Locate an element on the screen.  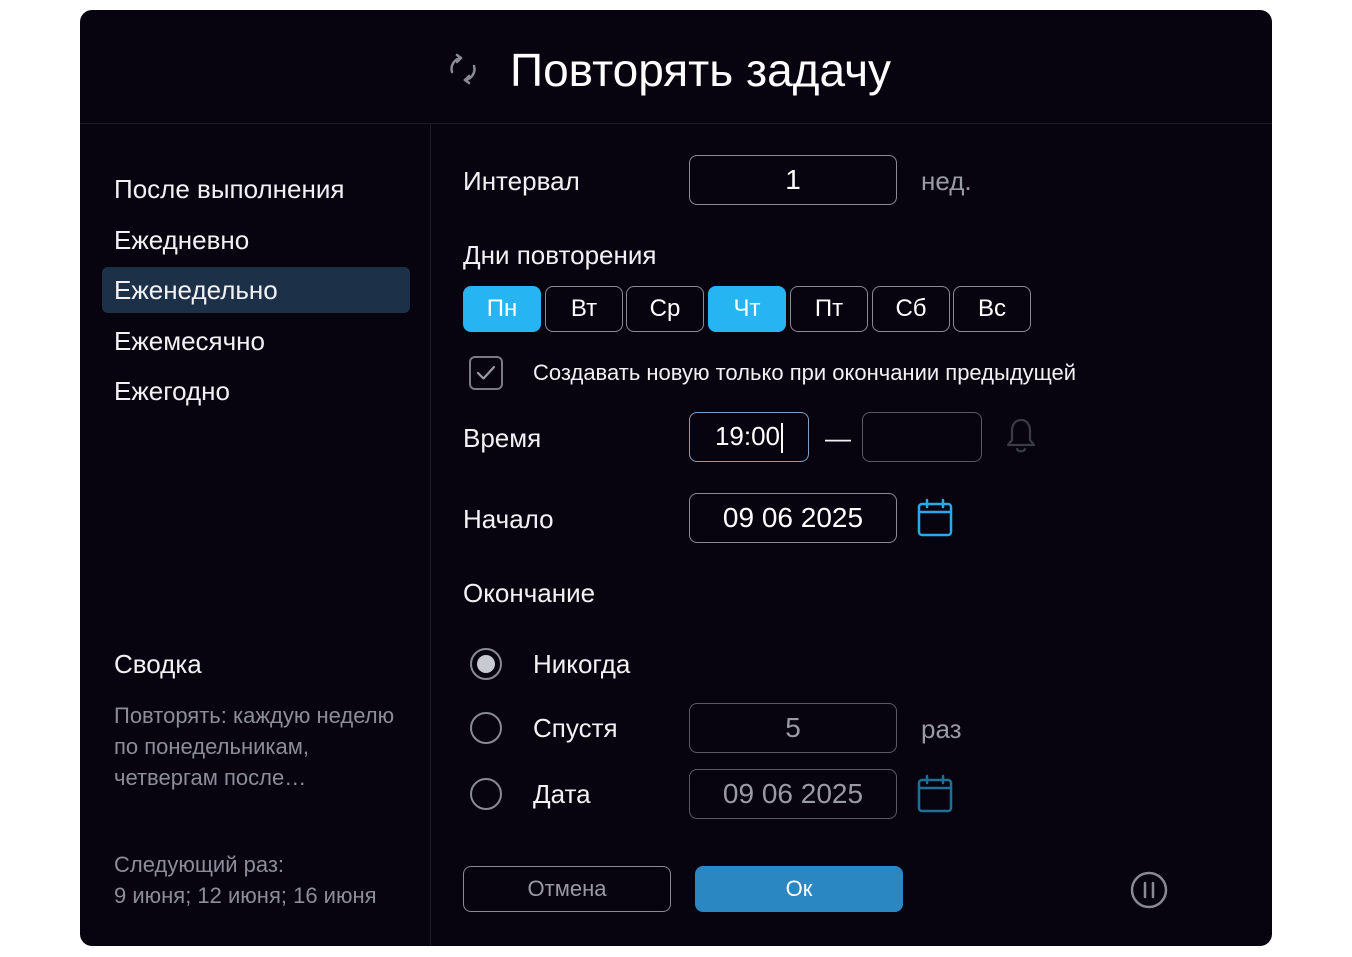
end-label: Окончание is located at coordinates (529, 593).